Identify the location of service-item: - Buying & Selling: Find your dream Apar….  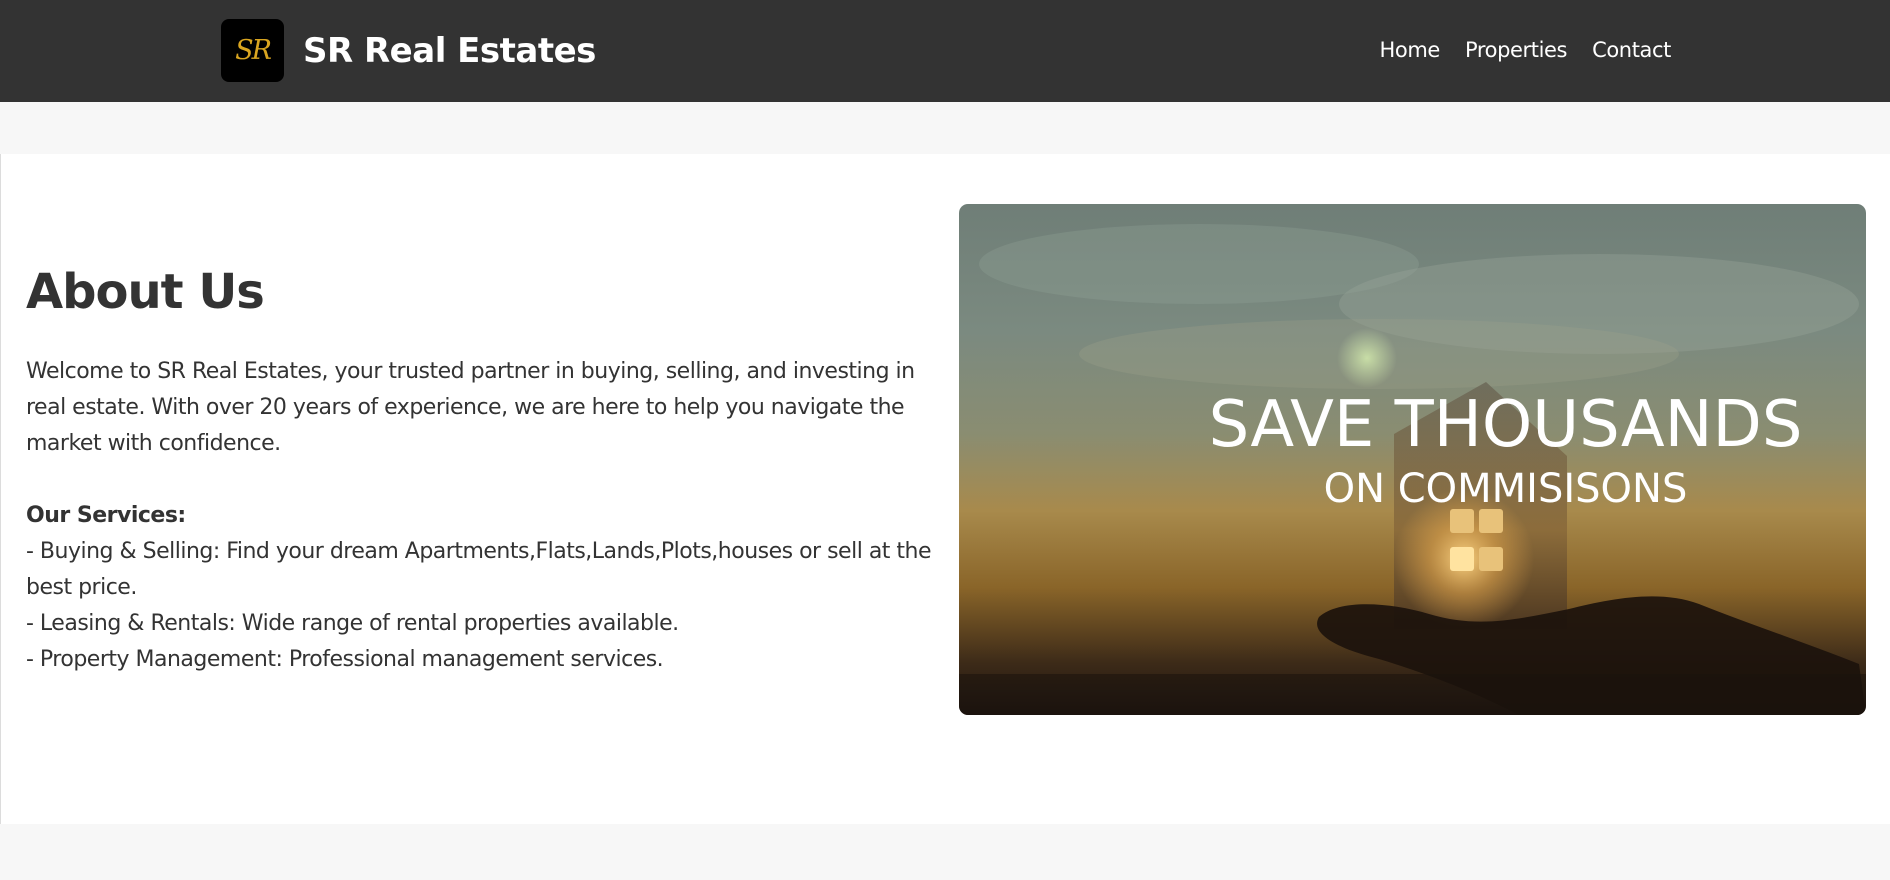
(479, 569).